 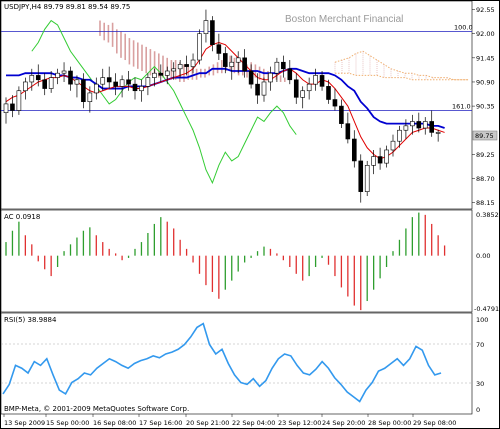 I want to click on time-tick-label: 17 Sep 16:00, so click(x=160, y=423).